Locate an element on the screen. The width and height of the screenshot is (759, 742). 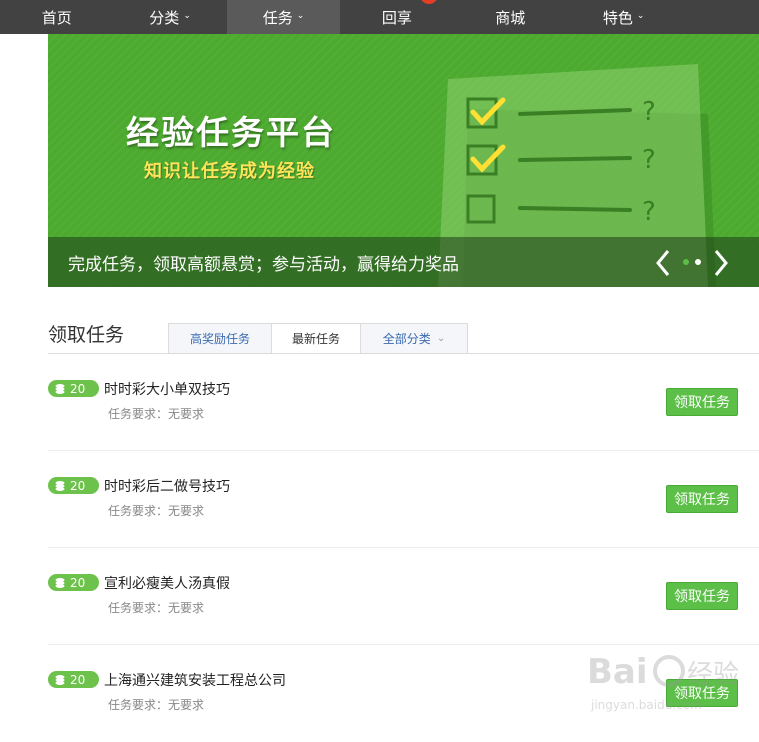
task-title: 时时彩后二做号技巧 is located at coordinates (167, 486).